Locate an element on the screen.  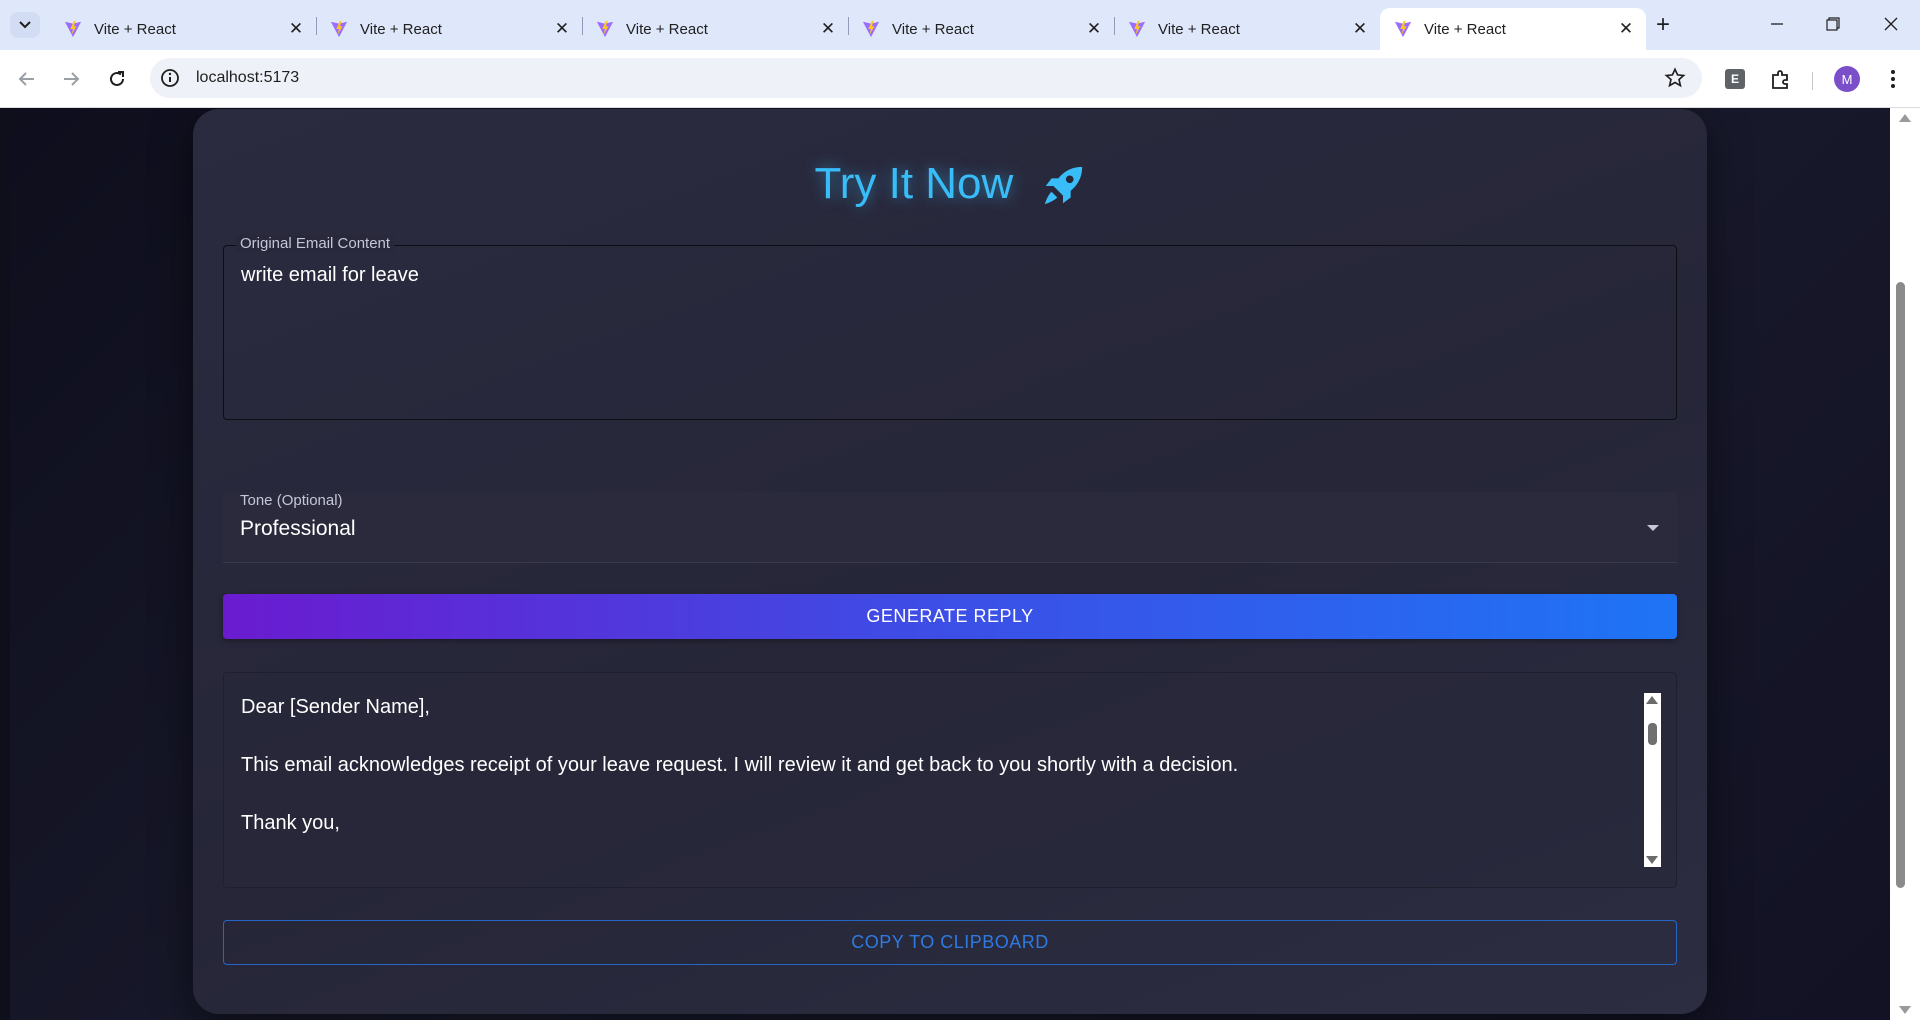
reply-line: Thank you, is located at coordinates (290, 823).